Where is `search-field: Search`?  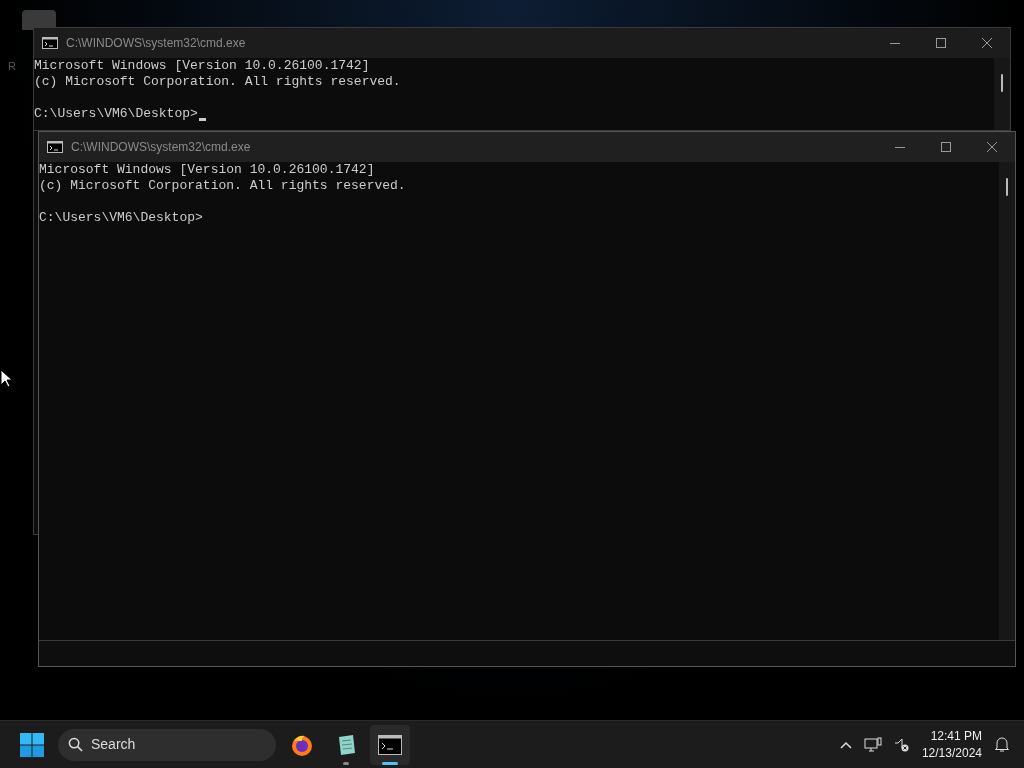 search-field: Search is located at coordinates (167, 744).